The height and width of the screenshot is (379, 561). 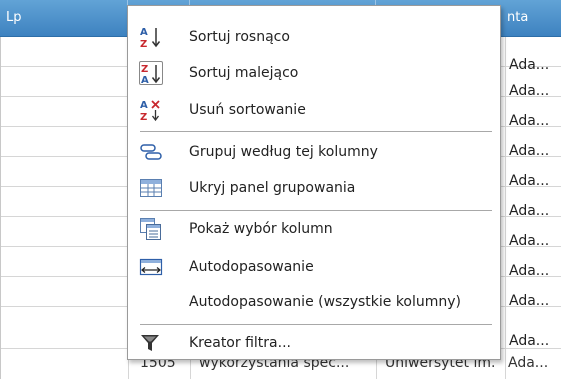 I want to click on column-chooser-icon, so click(x=151, y=229).